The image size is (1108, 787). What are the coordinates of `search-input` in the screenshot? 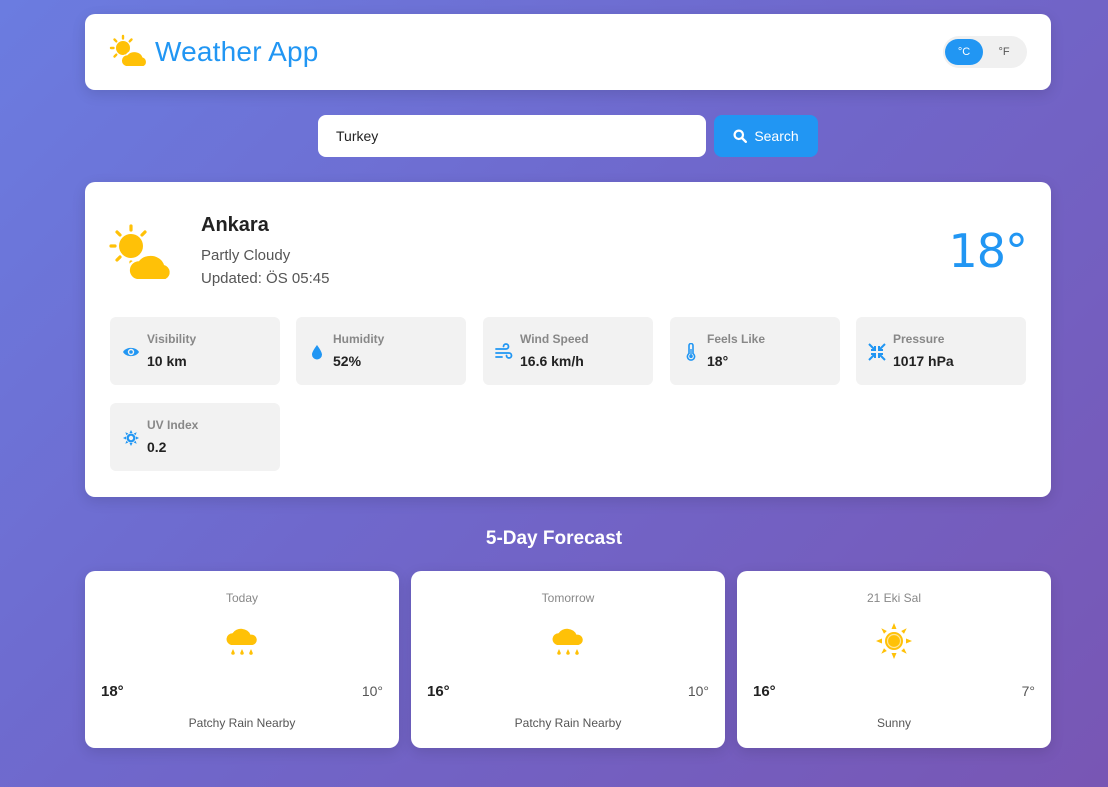 It's located at (512, 136).